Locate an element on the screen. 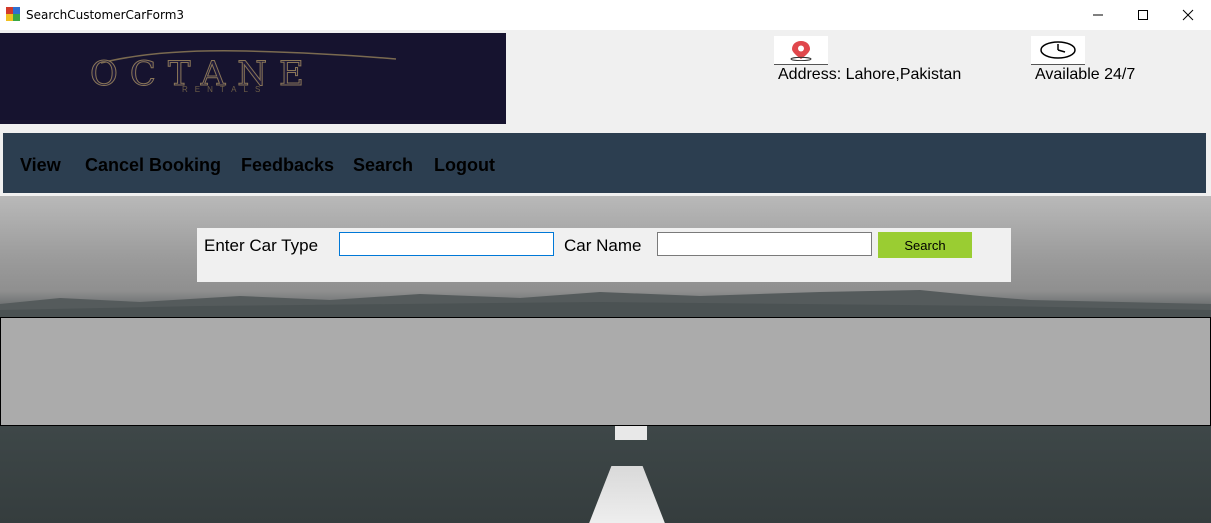  search-button: Search is located at coordinates (925, 245).